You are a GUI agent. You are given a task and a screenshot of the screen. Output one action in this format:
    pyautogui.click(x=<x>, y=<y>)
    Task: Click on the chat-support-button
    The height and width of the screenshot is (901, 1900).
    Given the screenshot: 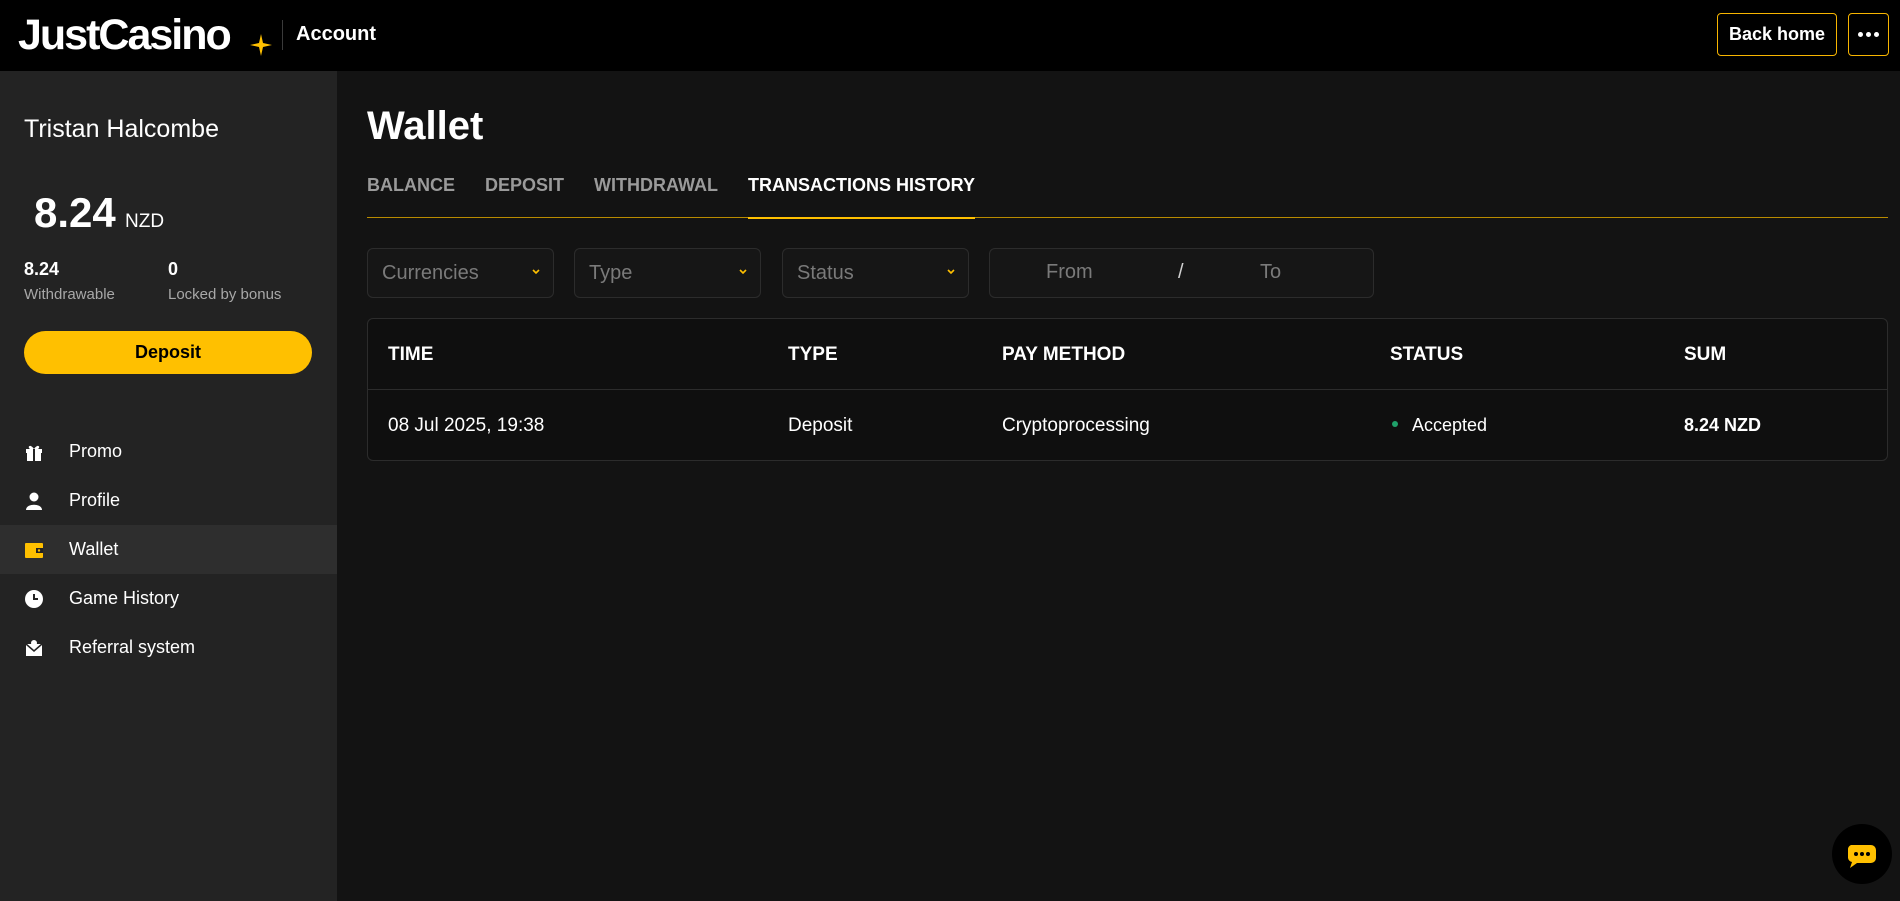 What is the action you would take?
    pyautogui.click(x=1862, y=854)
    